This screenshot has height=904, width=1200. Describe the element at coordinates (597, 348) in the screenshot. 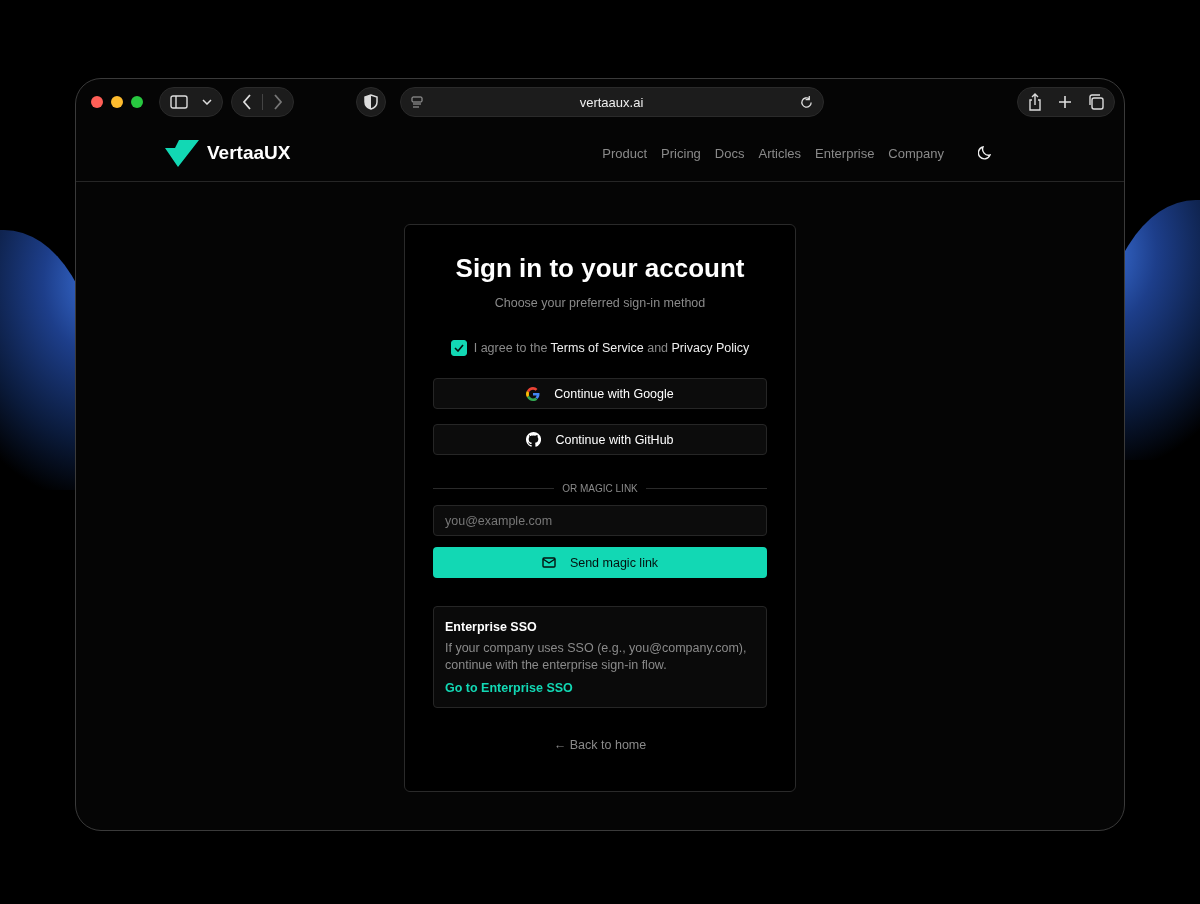

I see `terms-link: Terms of Service` at that location.